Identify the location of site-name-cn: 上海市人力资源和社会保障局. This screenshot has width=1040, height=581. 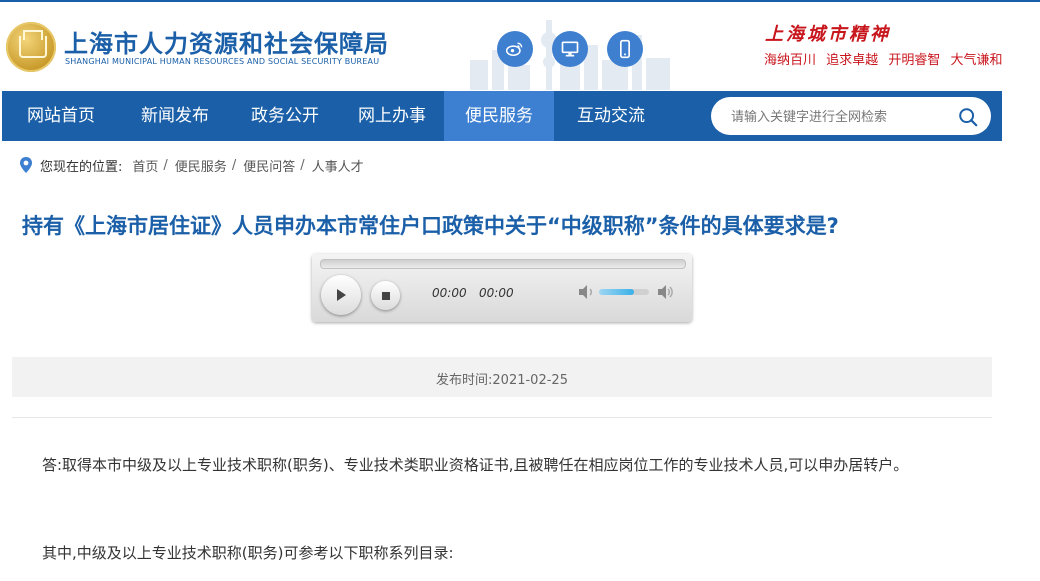
(226, 41).